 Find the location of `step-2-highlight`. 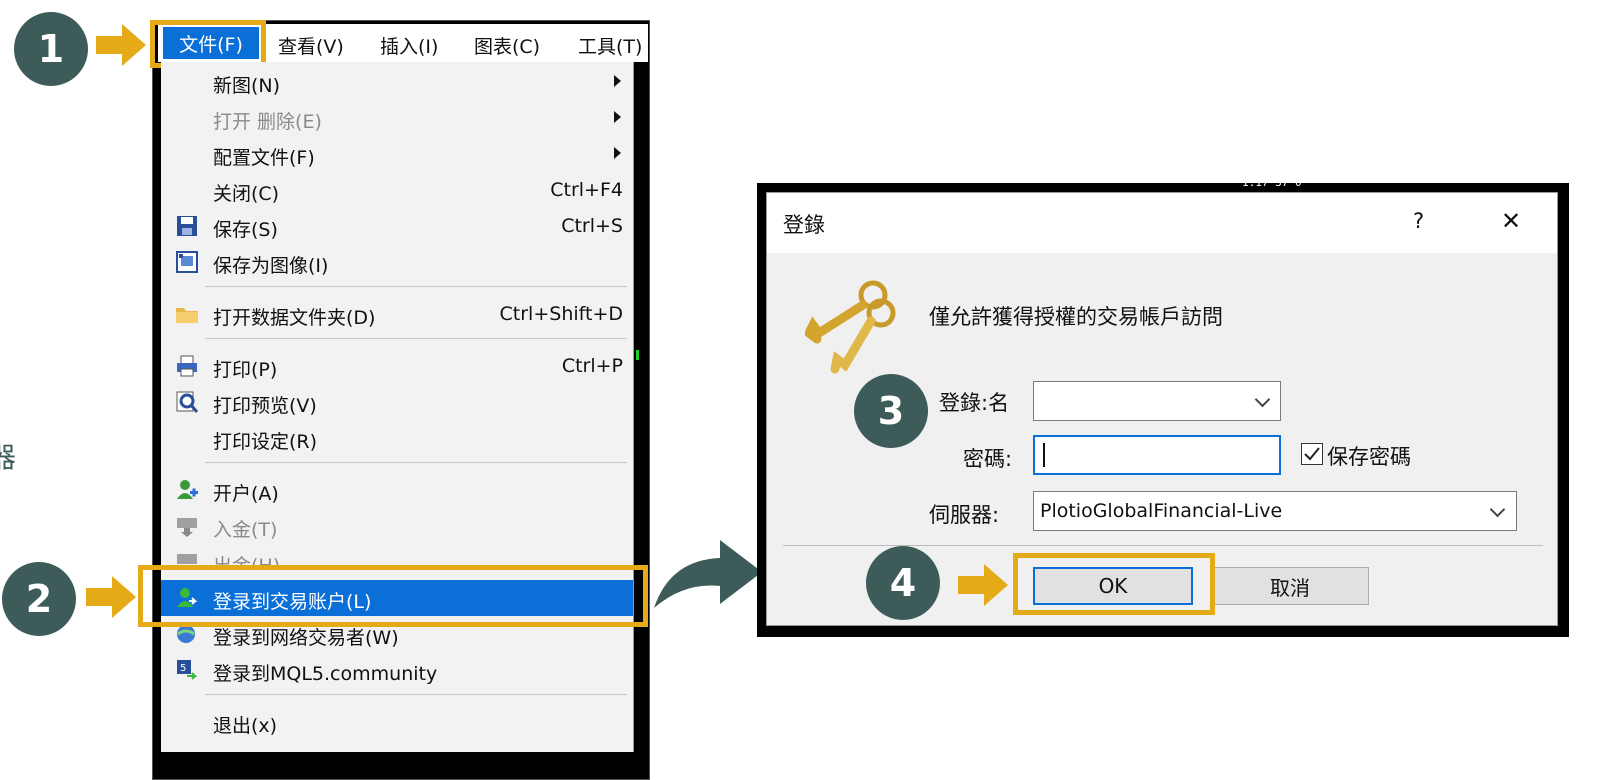

step-2-highlight is located at coordinates (393, 596).